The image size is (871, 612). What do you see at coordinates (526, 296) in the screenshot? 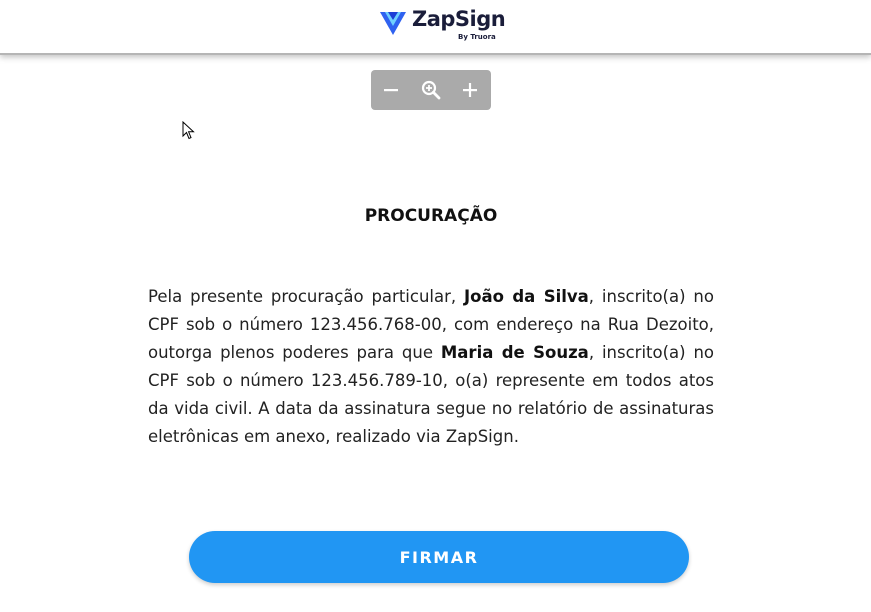
I see `grantor-name: João da Silva` at bounding box center [526, 296].